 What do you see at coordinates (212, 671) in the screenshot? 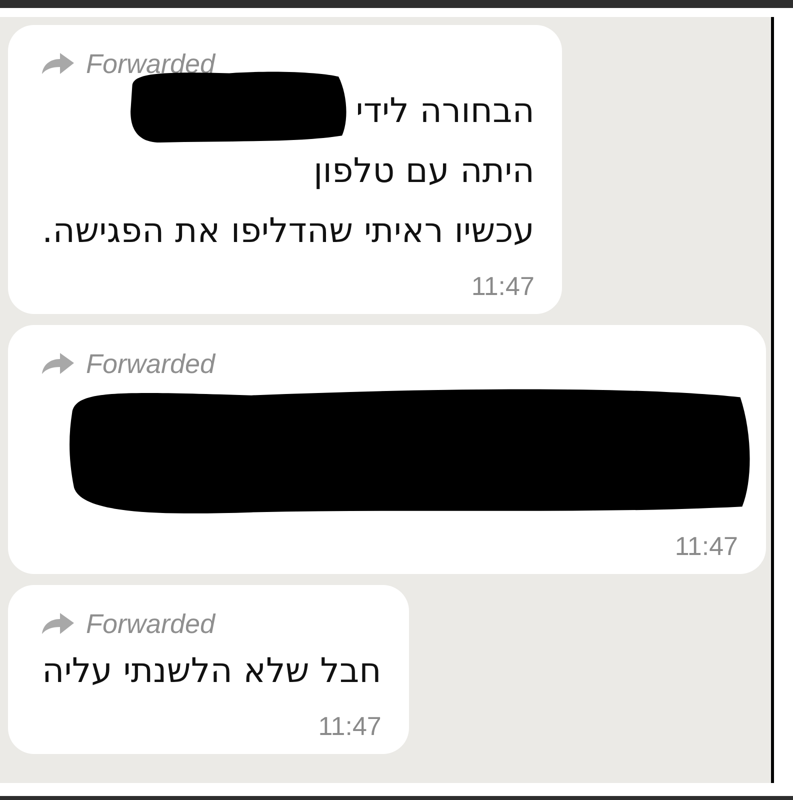
I see `message-text: חבל שלא הלשנתי עליה` at bounding box center [212, 671].